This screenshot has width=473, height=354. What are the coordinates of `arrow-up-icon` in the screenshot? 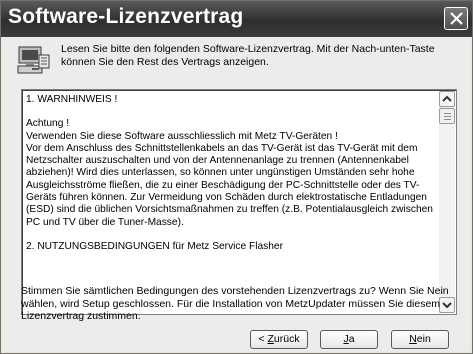 It's located at (447, 98).